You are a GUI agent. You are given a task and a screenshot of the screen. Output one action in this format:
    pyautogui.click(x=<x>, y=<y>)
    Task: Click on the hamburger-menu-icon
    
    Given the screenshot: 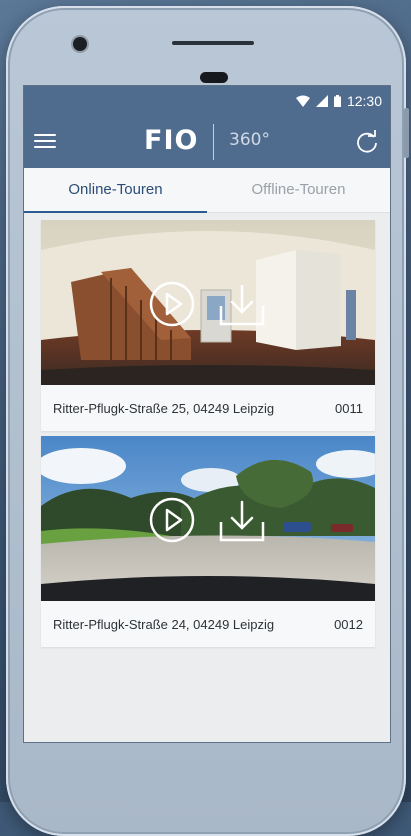 What is the action you would take?
    pyautogui.click(x=45, y=142)
    